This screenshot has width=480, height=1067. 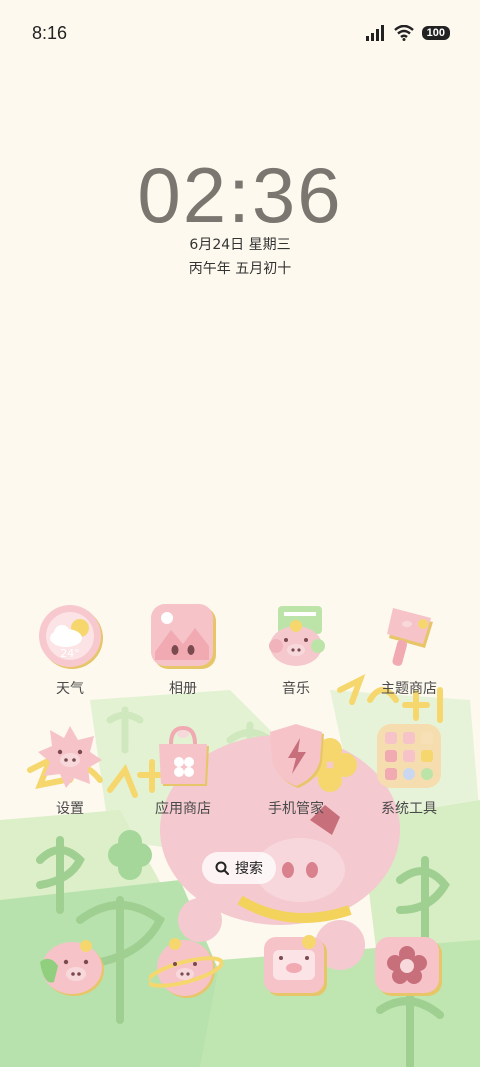 I want to click on weather-icon-temp: 24°, so click(x=70, y=653).